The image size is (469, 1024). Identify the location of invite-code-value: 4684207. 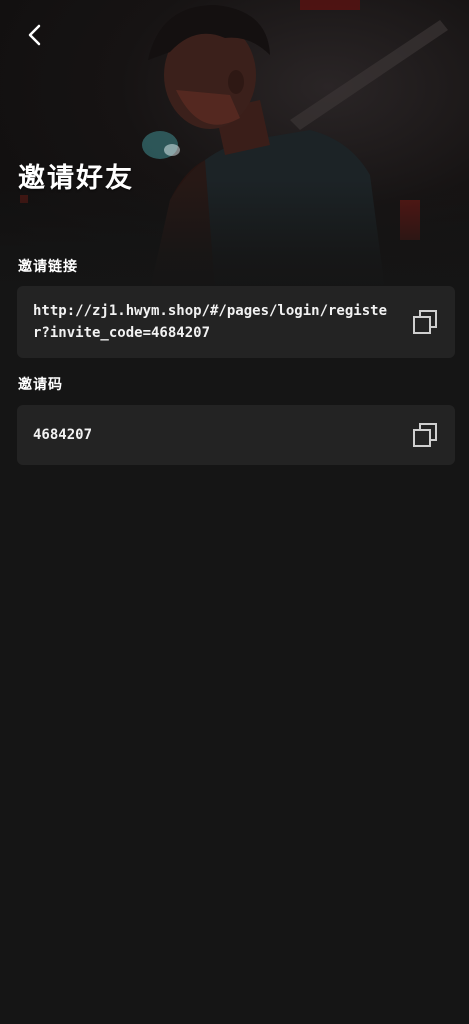
(63, 435).